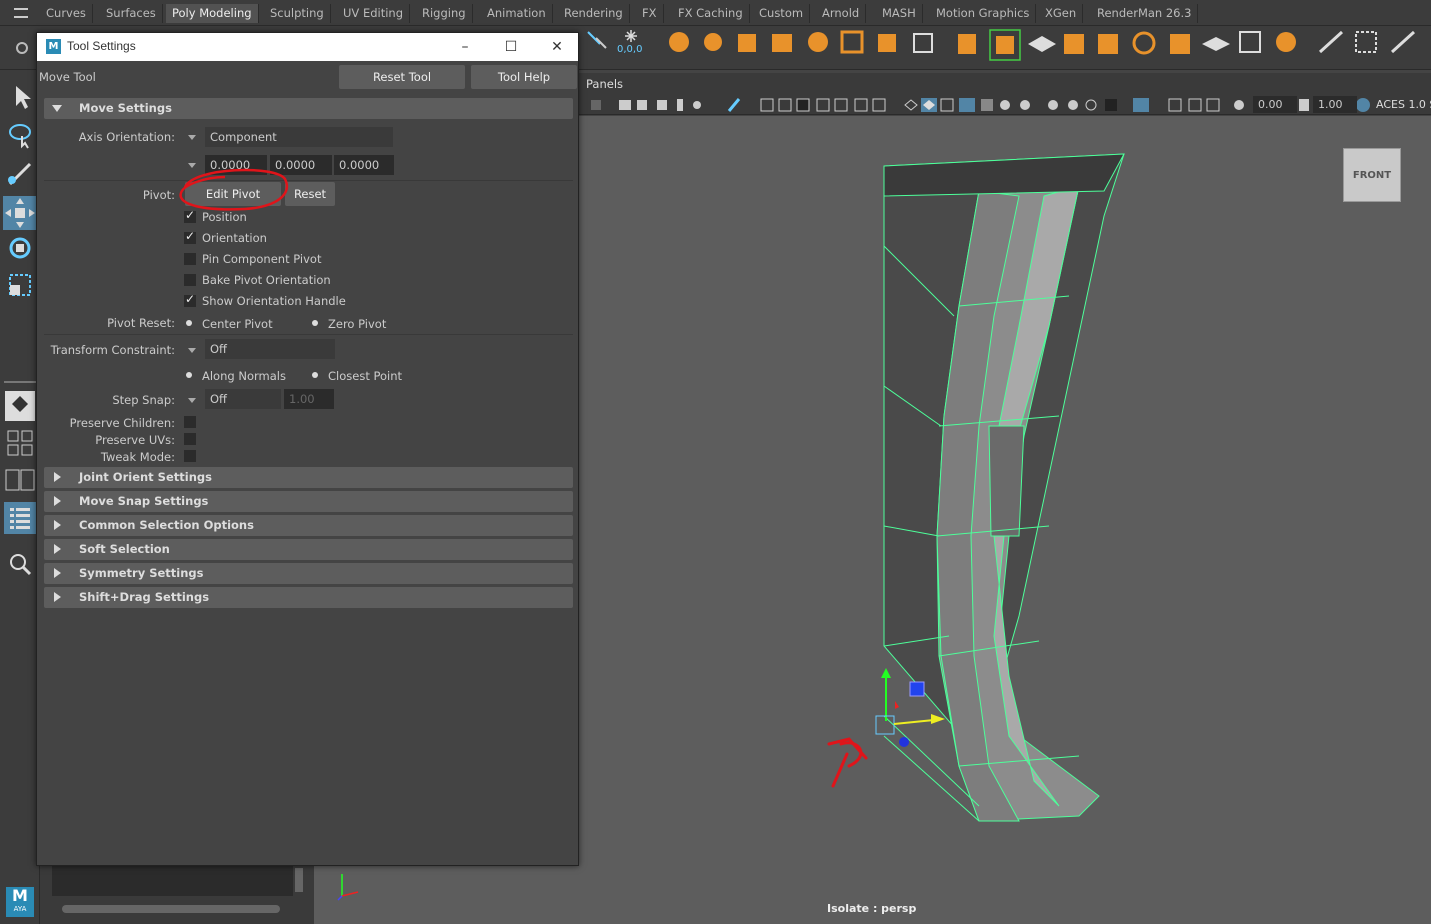 The image size is (1431, 924). Describe the element at coordinates (67, 77) in the screenshot. I see `tool-name: Move Tool` at that location.